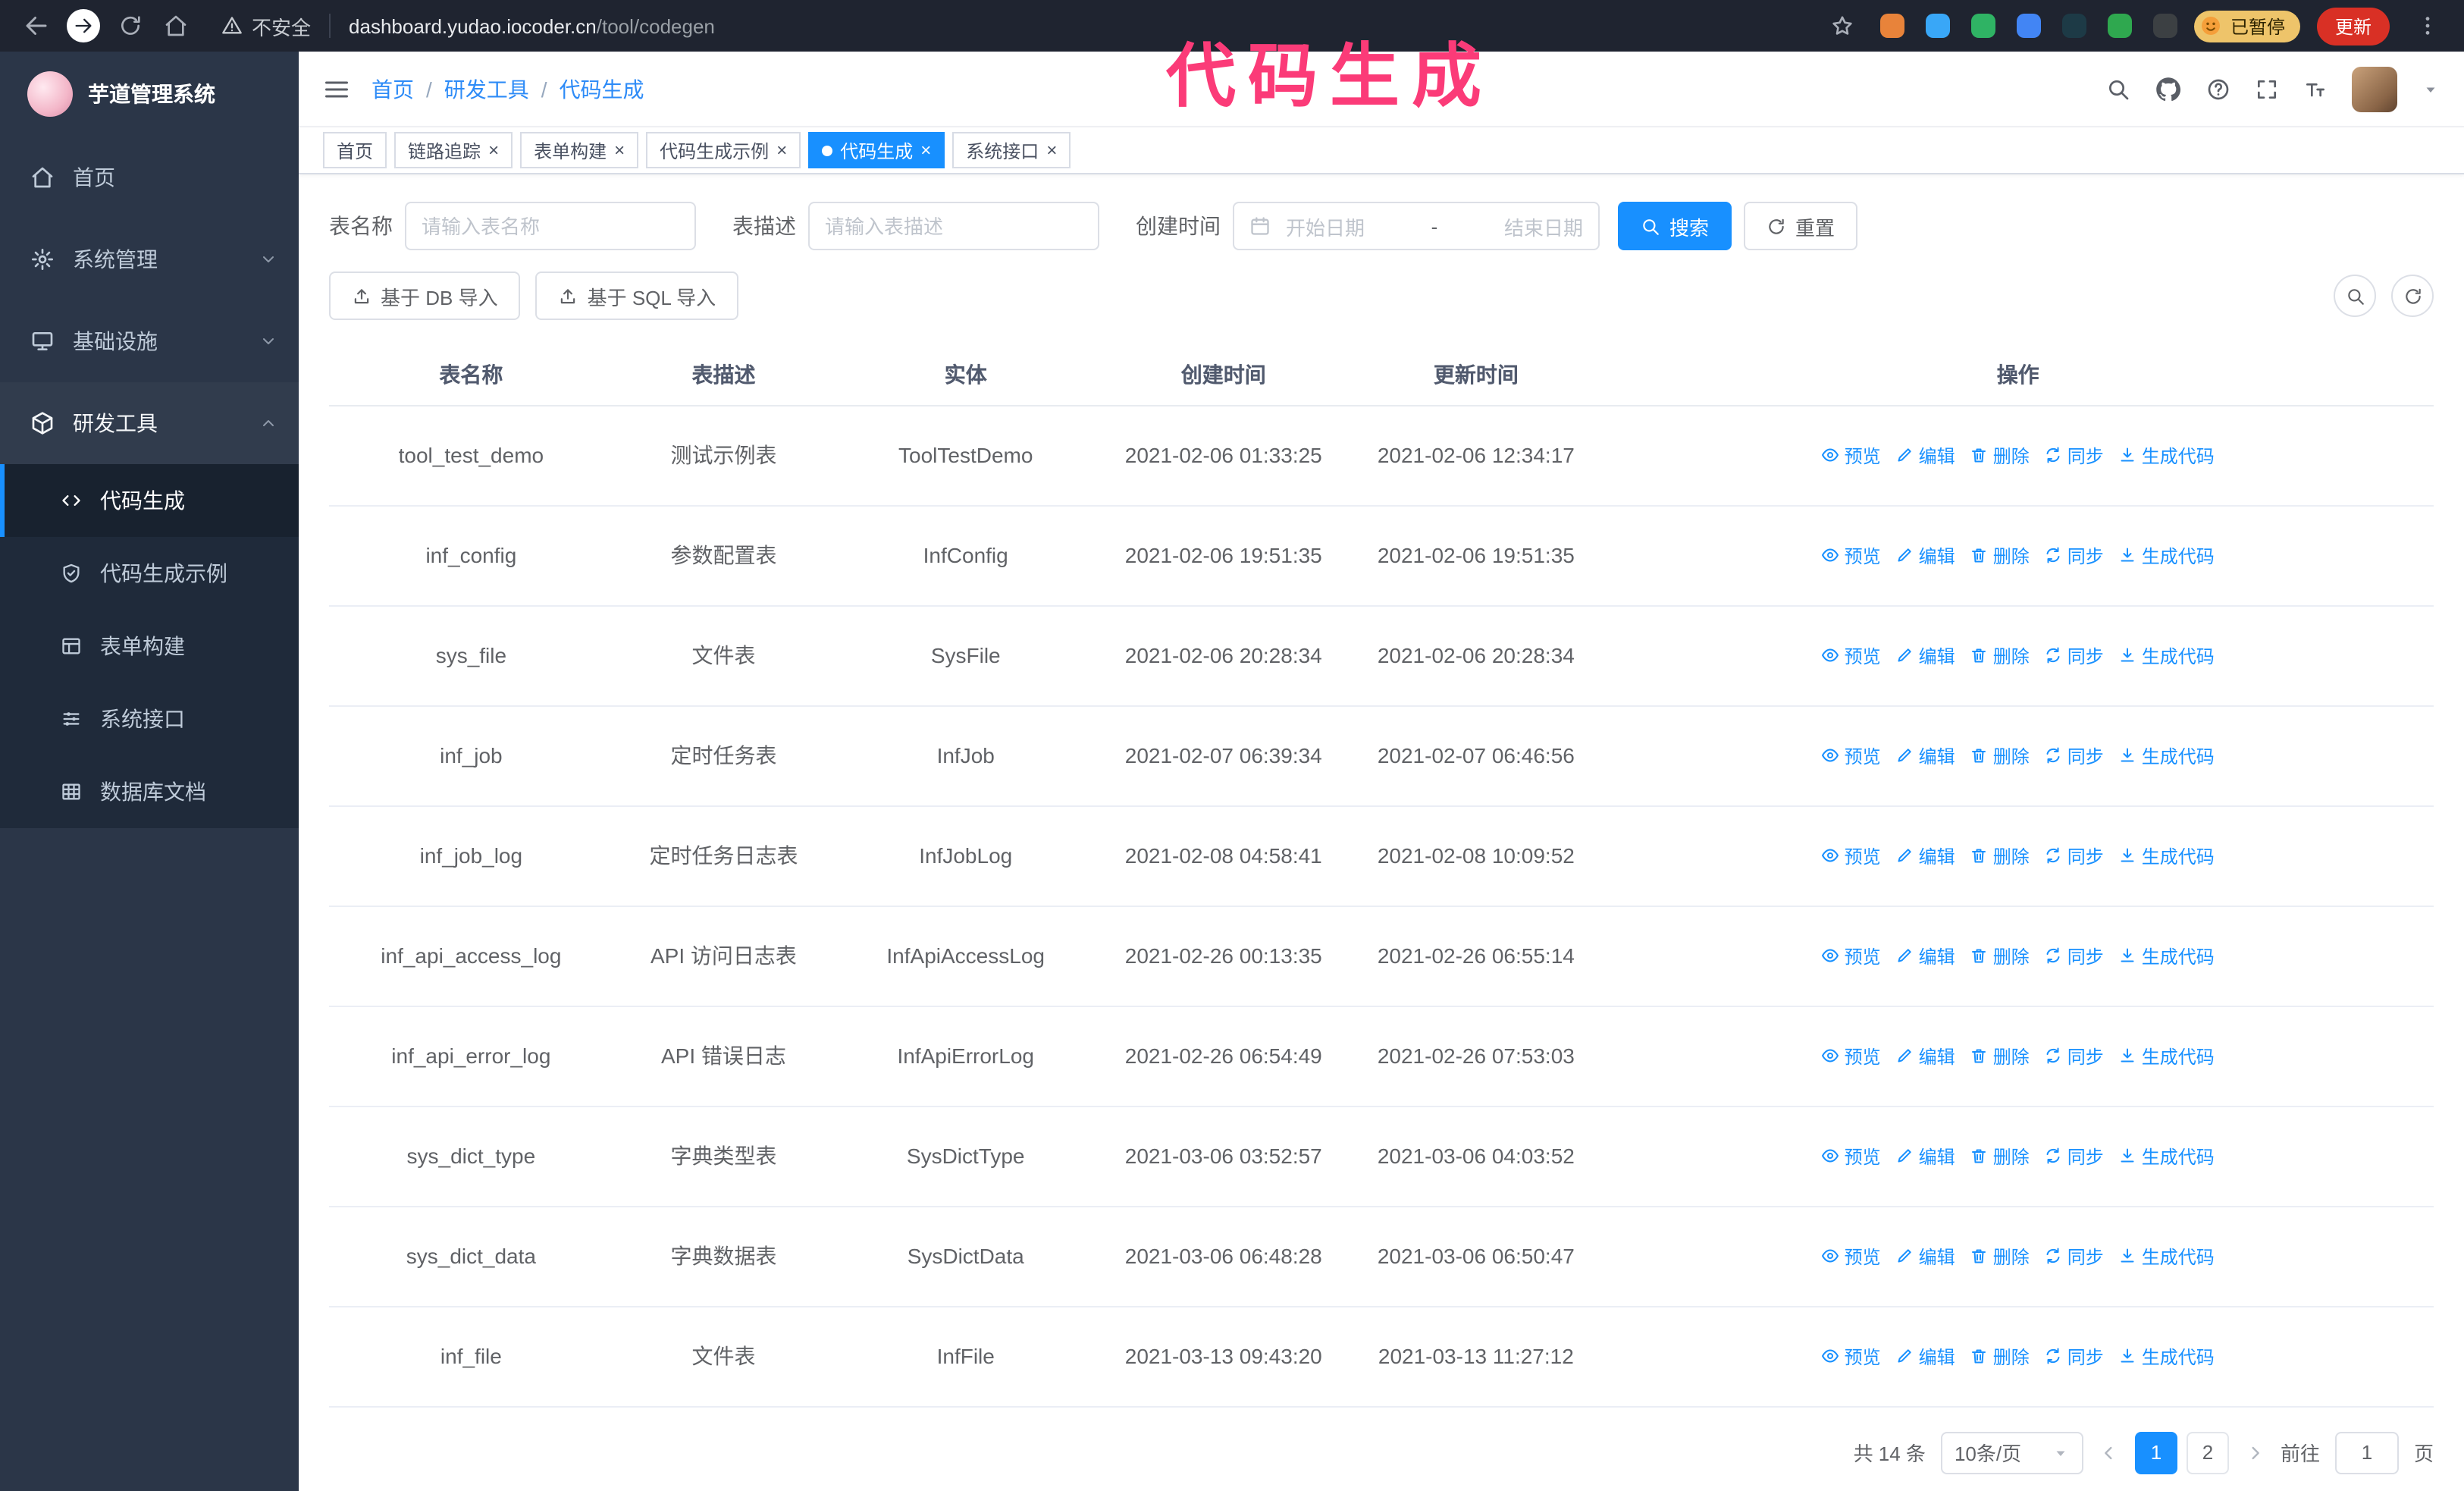  Describe the element at coordinates (355, 150) in the screenshot. I see `tab-home: 首页` at that location.